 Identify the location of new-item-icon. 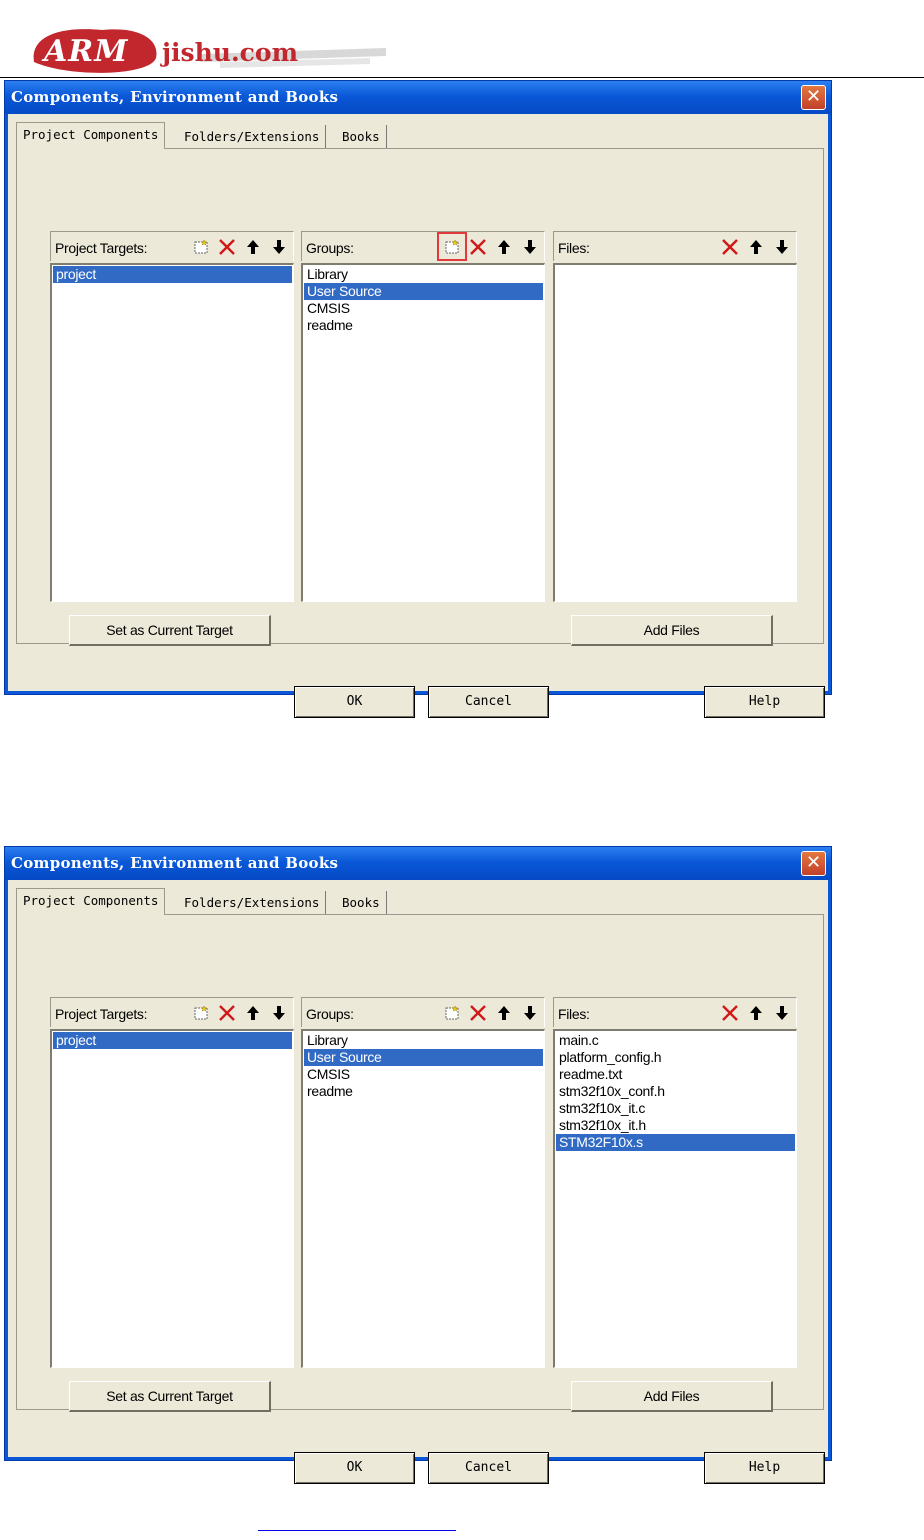
(201, 1011).